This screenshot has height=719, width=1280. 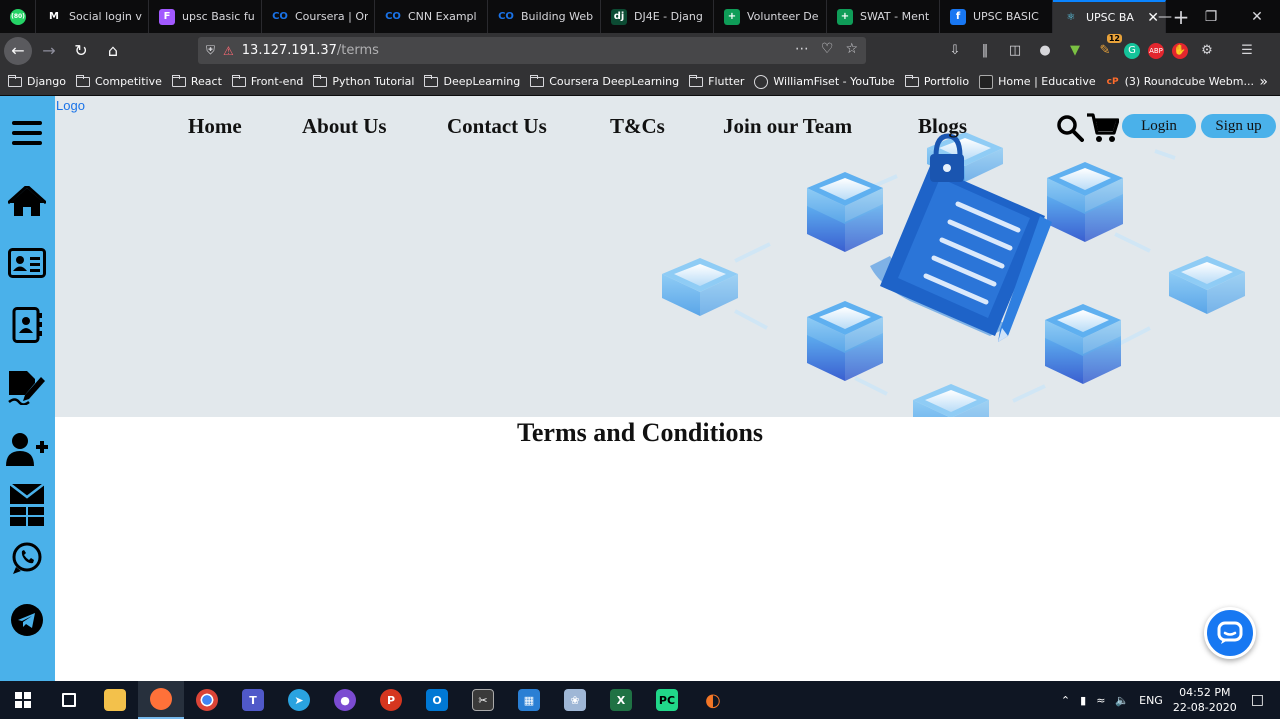 What do you see at coordinates (267, 81) in the screenshot?
I see `bookmark-item: Front-end` at bounding box center [267, 81].